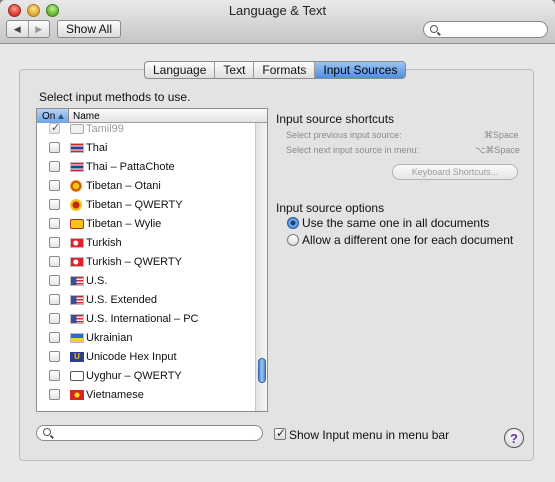 The width and height of the screenshot is (555, 482). I want to click on list-instruction: Select input methods to use., so click(115, 97).